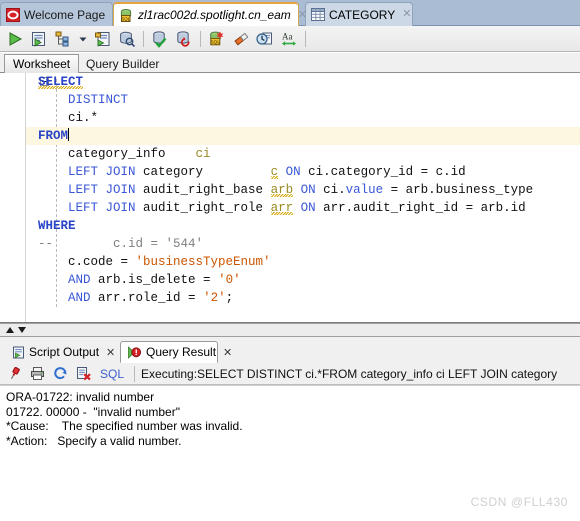 The width and height of the screenshot is (580, 521). Describe the element at coordinates (10, 330) in the screenshot. I see `chevron-up-icon` at that location.